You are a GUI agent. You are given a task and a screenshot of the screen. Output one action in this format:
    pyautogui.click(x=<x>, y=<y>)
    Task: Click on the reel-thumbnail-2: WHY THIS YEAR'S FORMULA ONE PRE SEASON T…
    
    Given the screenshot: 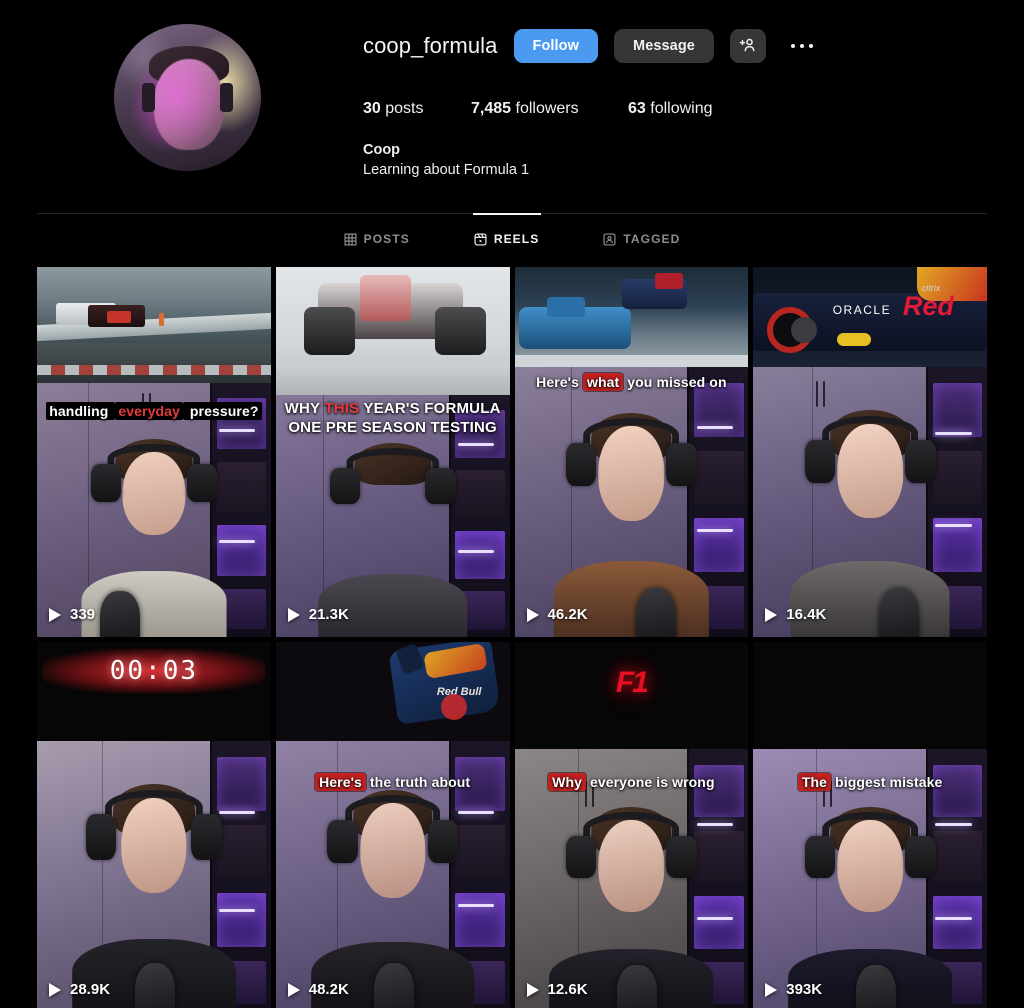 What is the action you would take?
    pyautogui.click(x=392, y=452)
    